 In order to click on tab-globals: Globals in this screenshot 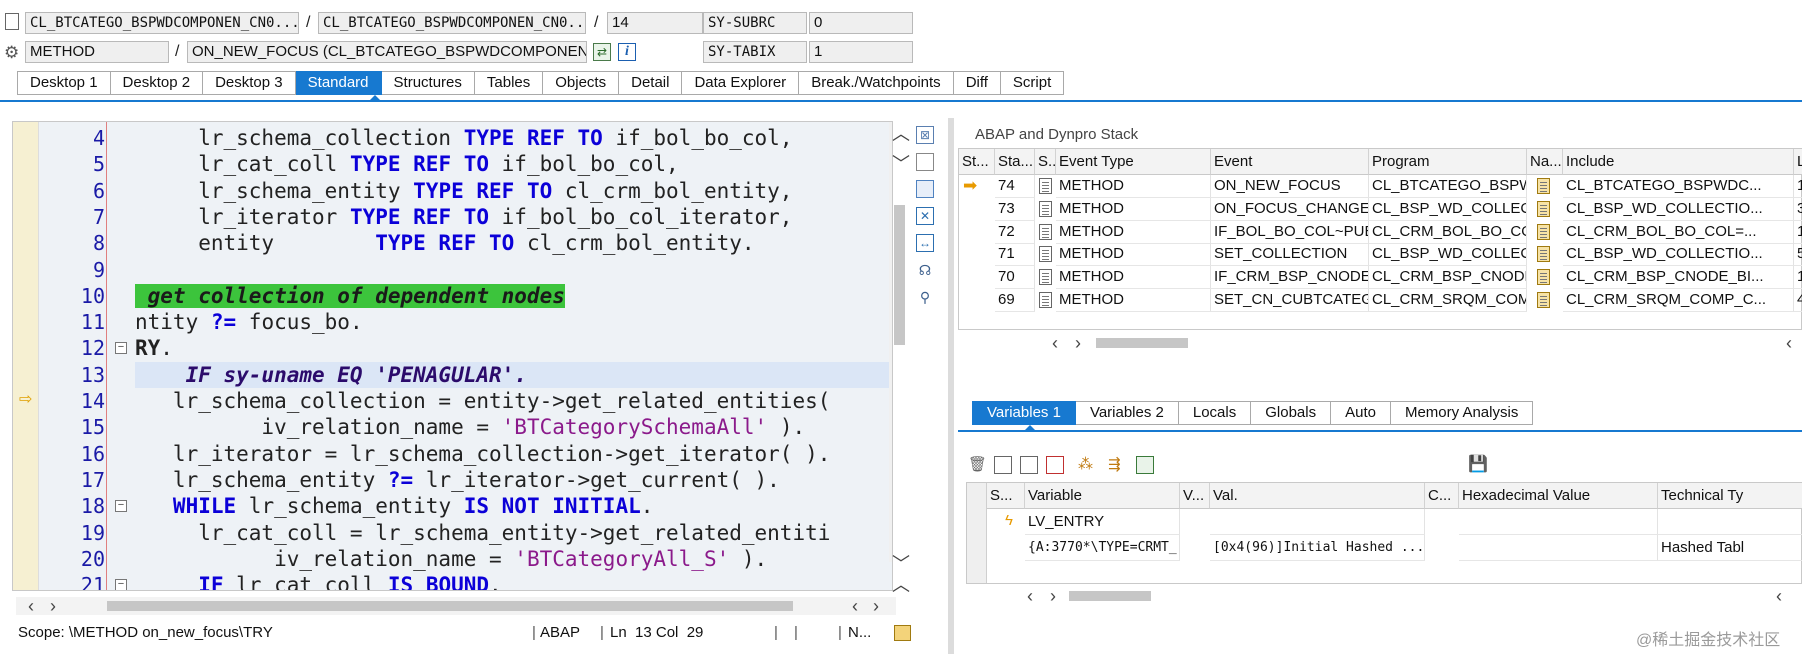, I will do `click(1291, 413)`.